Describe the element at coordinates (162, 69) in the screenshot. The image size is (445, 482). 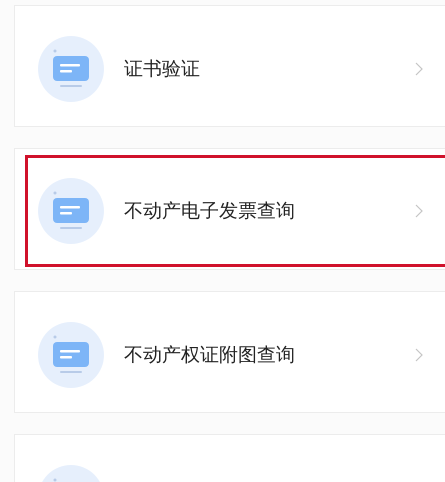
I see `menu-label: 证书验证` at that location.